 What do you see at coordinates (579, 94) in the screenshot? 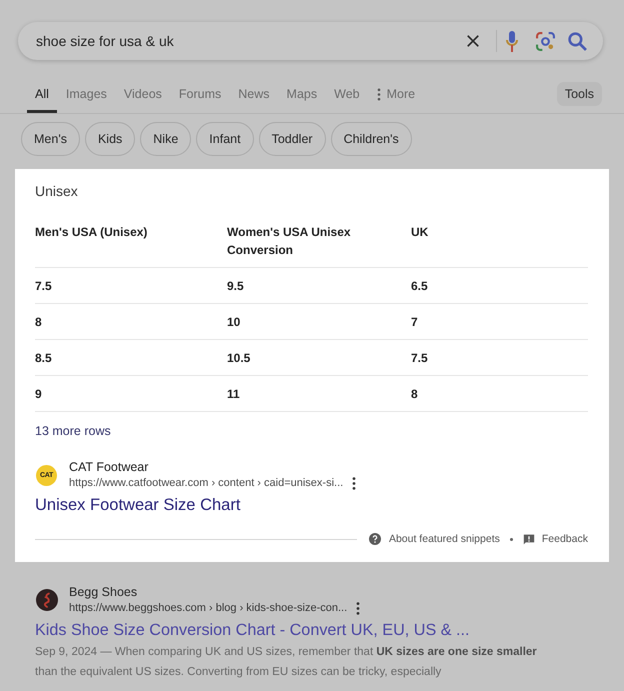
I see `tools-button: Tools` at bounding box center [579, 94].